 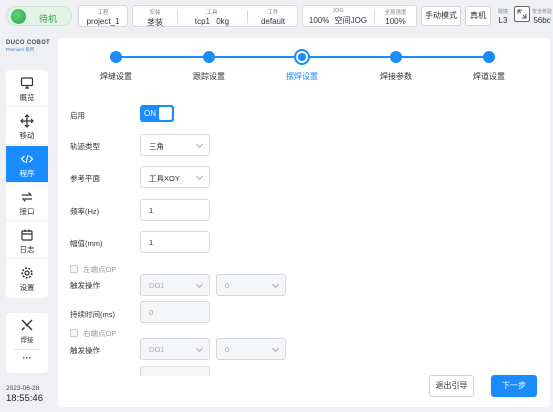 What do you see at coordinates (338, 11) in the screenshot?
I see `jog-label: JOG` at bounding box center [338, 11].